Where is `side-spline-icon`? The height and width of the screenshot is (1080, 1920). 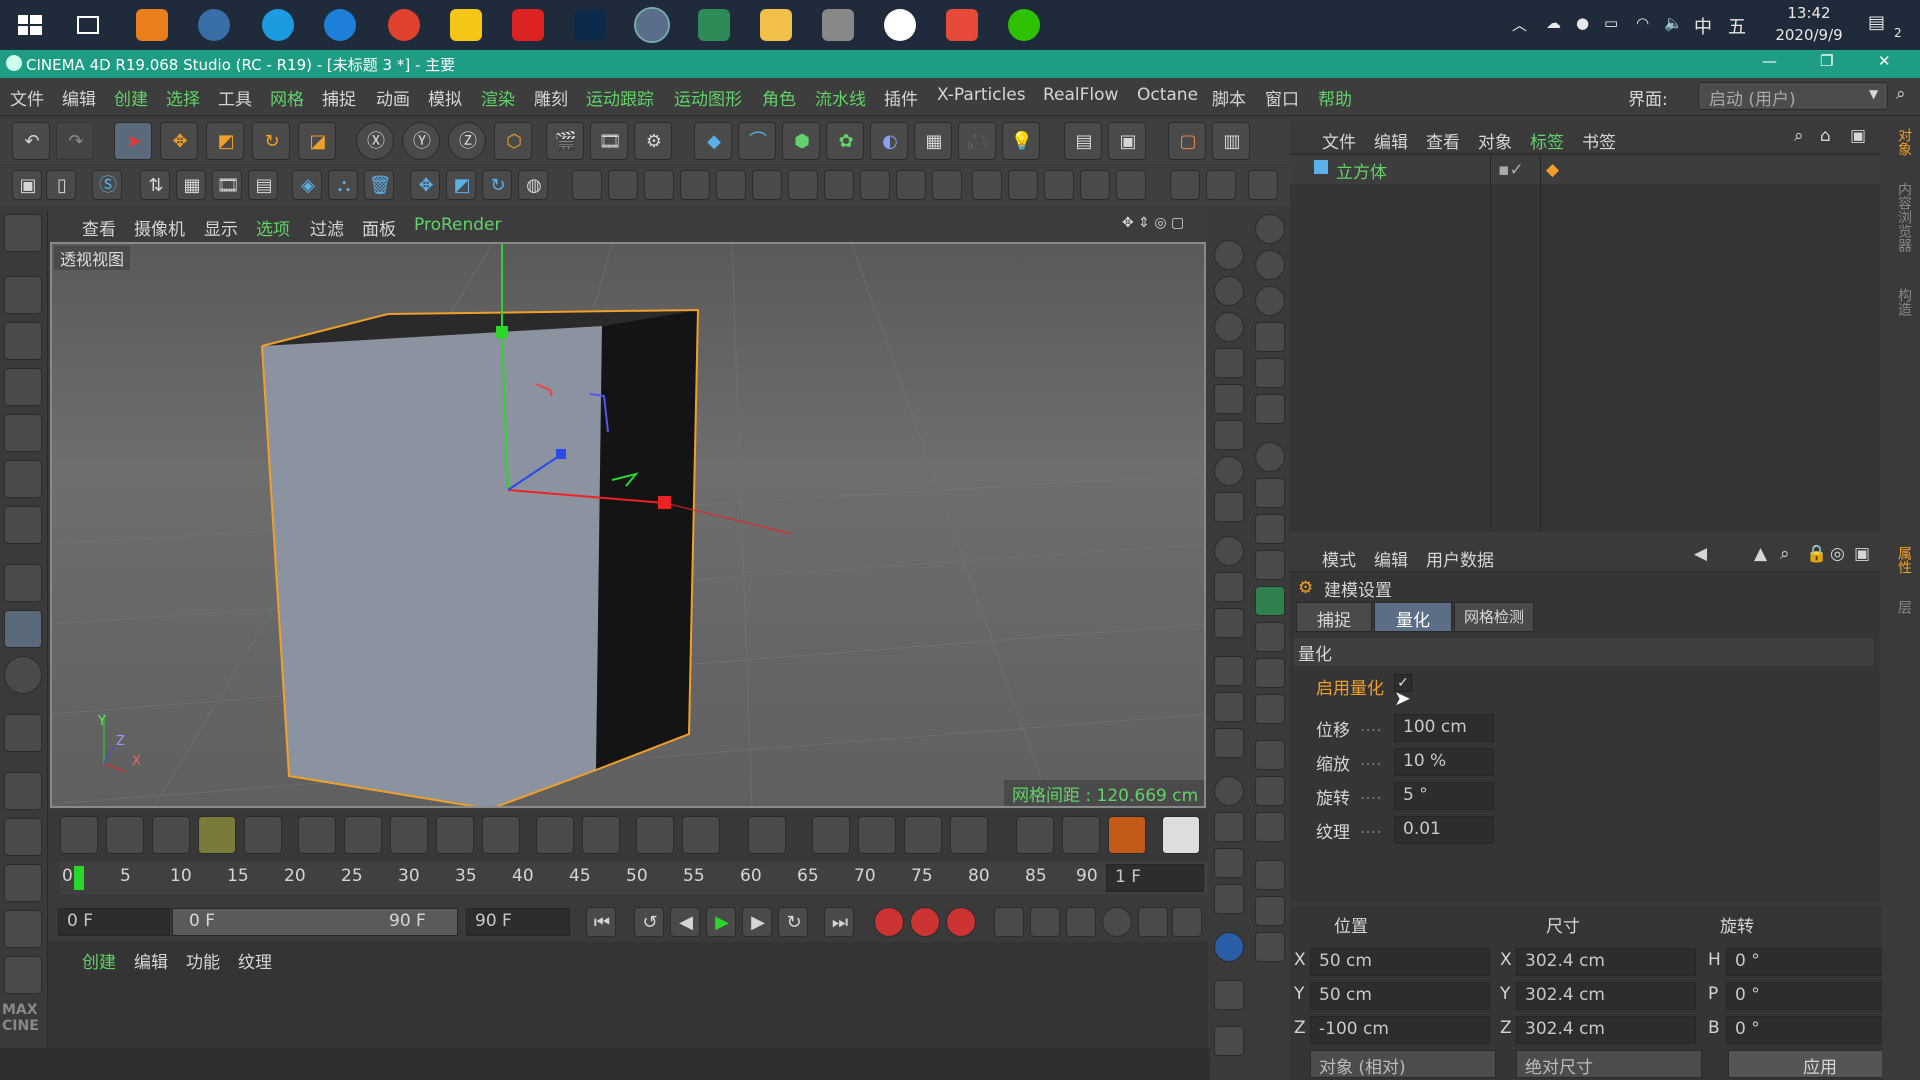
side-spline-icon is located at coordinates (1270, 637).